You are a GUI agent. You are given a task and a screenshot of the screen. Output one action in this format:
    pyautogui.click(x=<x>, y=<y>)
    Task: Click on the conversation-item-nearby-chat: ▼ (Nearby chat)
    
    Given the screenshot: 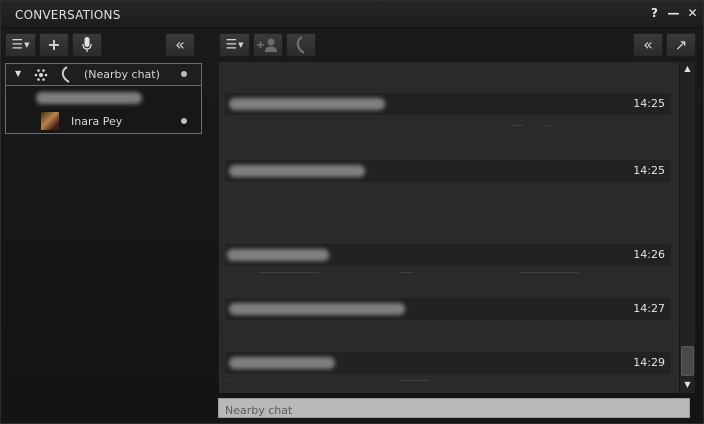 What is the action you would take?
    pyautogui.click(x=103, y=74)
    